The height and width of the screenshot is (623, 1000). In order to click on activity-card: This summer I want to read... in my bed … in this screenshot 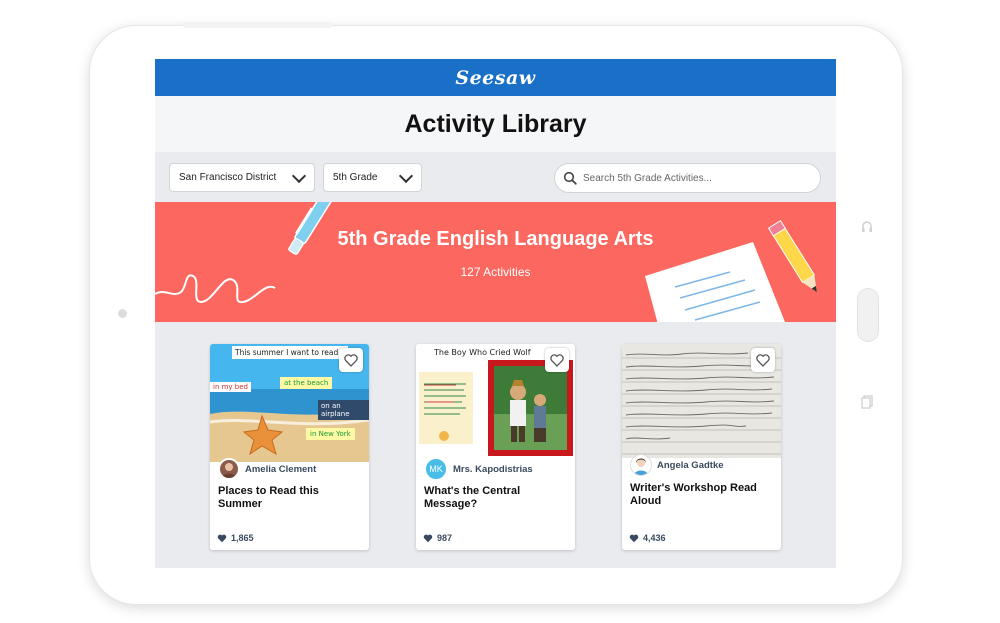, I will do `click(289, 447)`.